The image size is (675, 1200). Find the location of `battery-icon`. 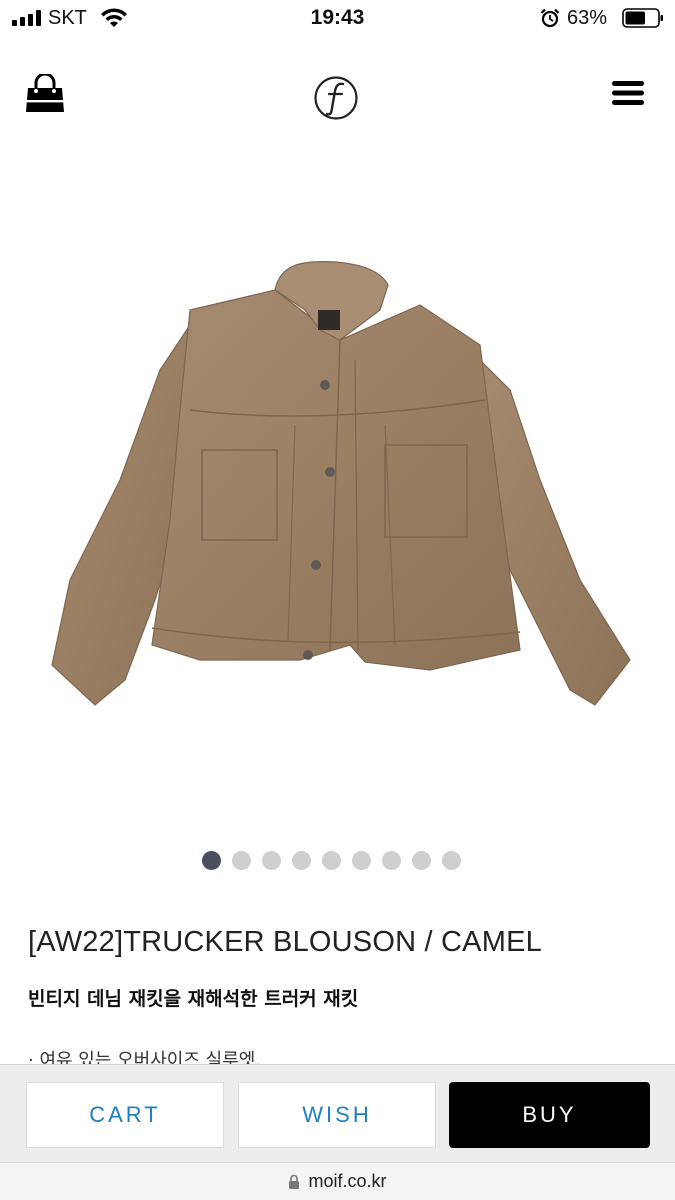

battery-icon is located at coordinates (642, 18).